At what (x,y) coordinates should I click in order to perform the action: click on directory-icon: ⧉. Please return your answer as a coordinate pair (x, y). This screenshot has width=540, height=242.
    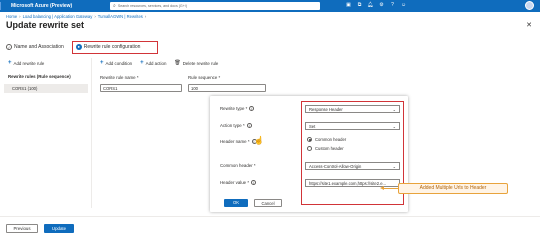
    Looking at the image, I should click on (359, 5).